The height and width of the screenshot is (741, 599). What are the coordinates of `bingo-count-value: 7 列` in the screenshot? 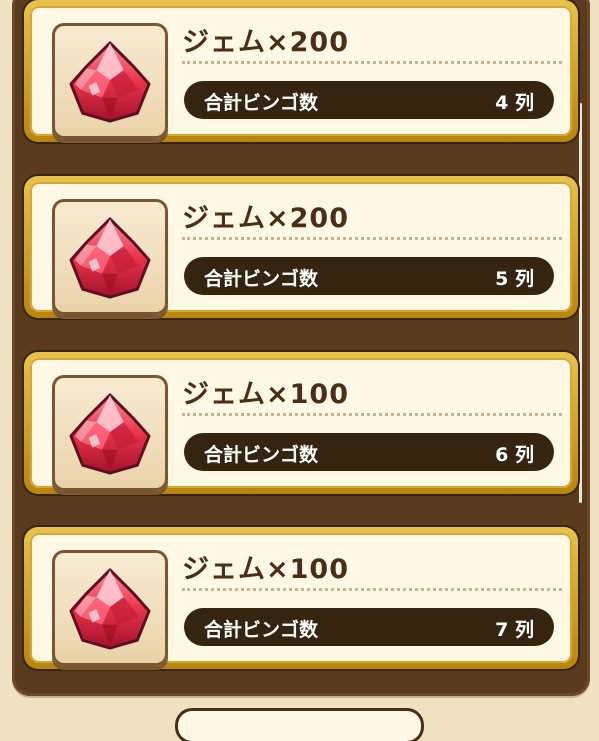 It's located at (514, 630).